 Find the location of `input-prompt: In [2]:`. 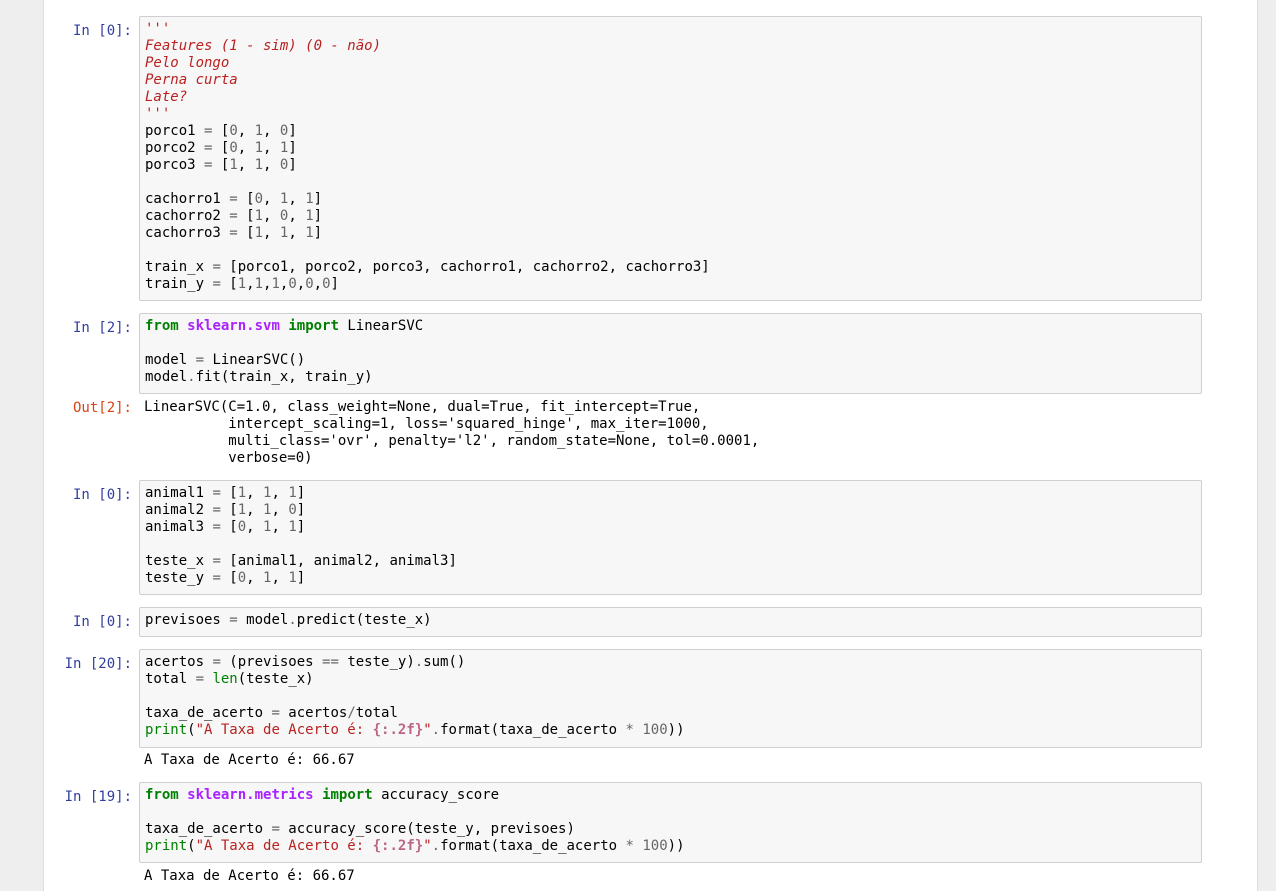

input-prompt: In [2]: is located at coordinates (102, 328).